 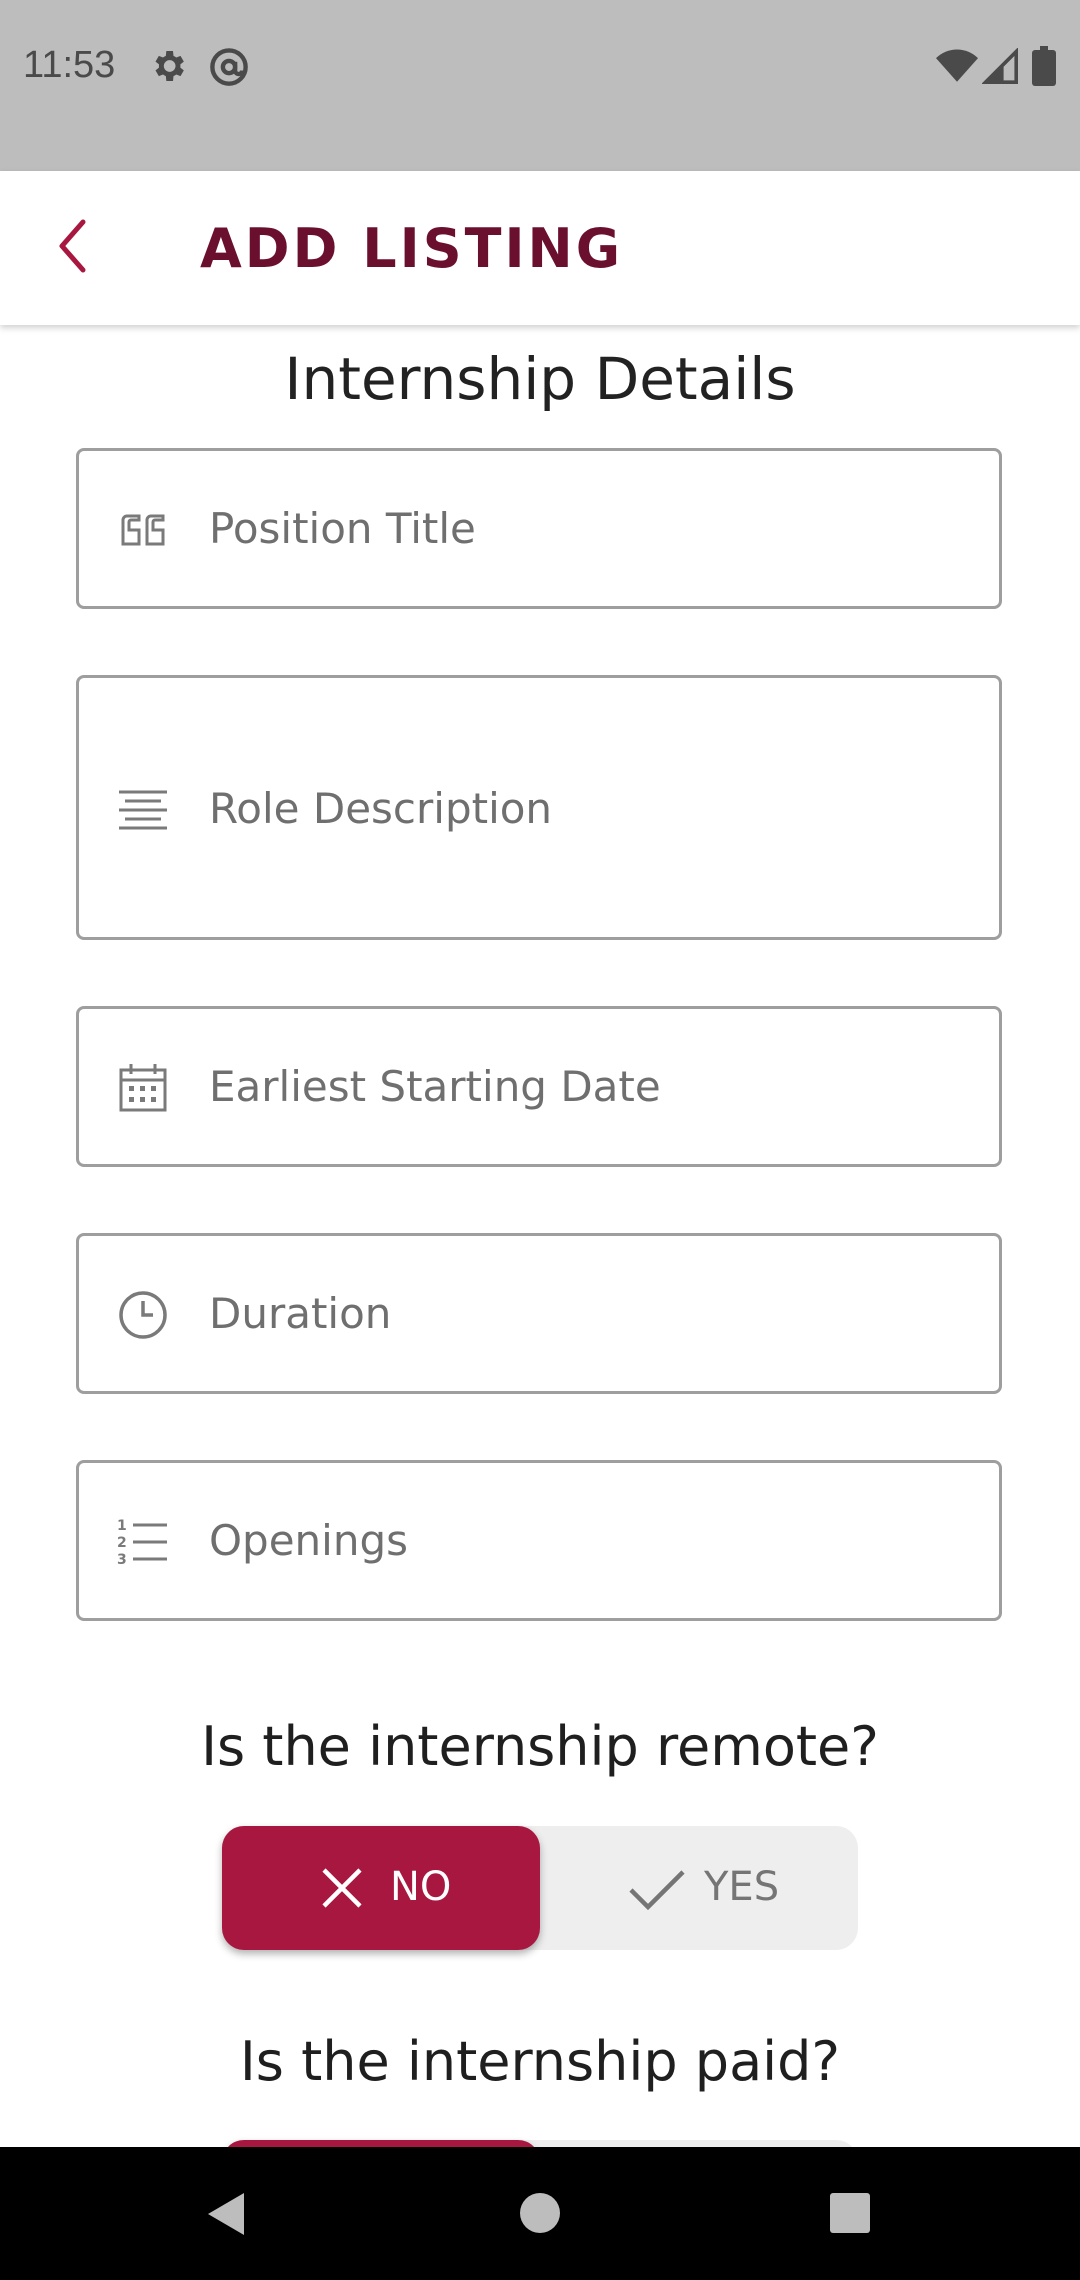 What do you see at coordinates (122, 1543) in the screenshot?
I see `svg-text: 2` at bounding box center [122, 1543].